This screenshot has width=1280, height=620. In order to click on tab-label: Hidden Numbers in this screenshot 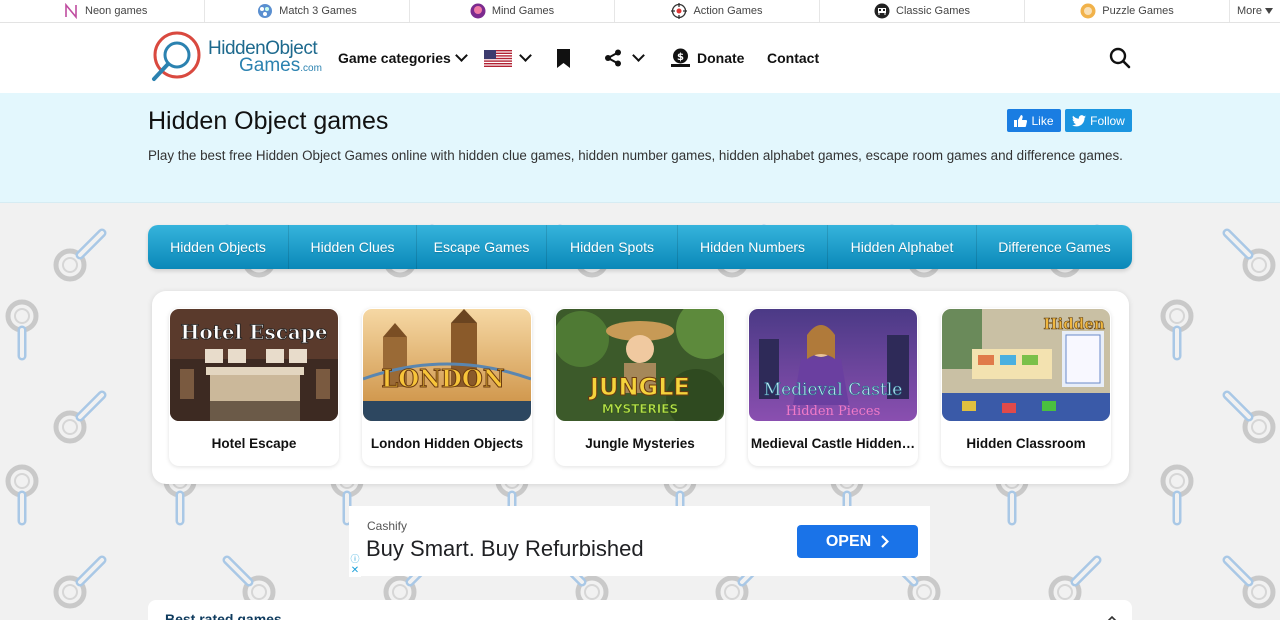, I will do `click(752, 247)`.